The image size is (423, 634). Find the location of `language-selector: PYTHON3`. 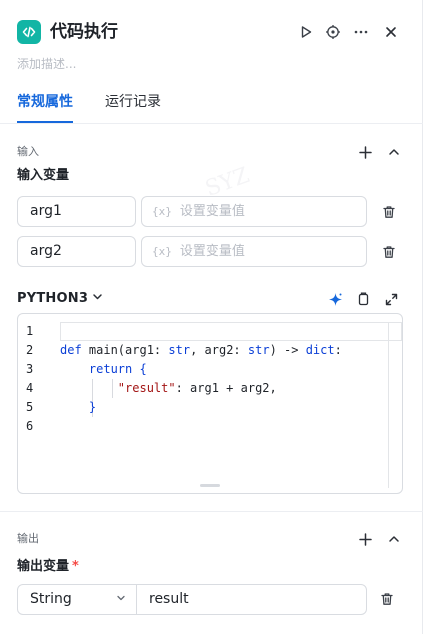

language-selector: PYTHON3 is located at coordinates (60, 299).